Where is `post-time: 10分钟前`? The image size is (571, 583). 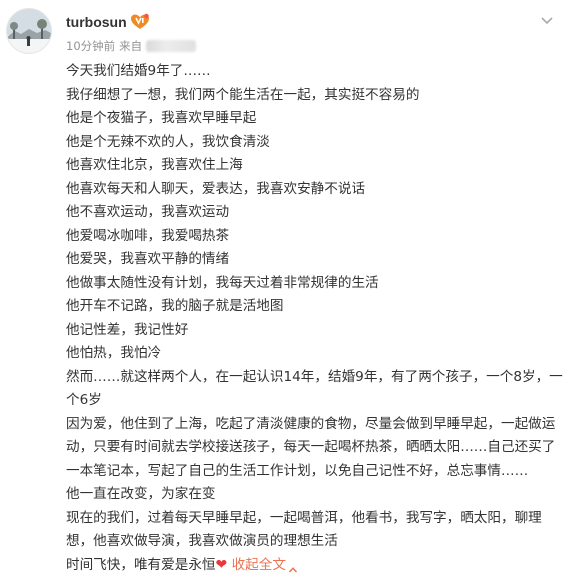
post-time: 10分钟前 is located at coordinates (90, 46).